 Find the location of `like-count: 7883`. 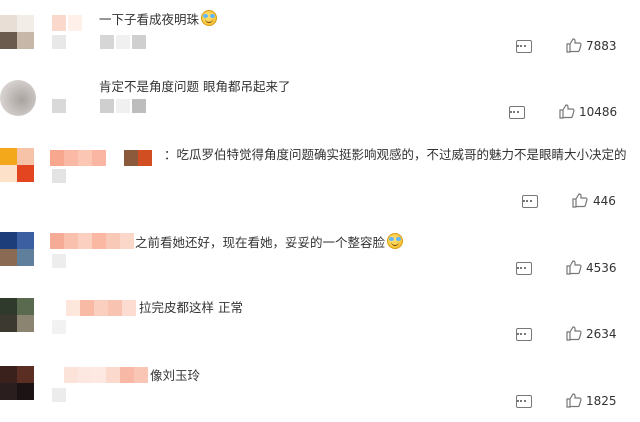

like-count: 7883 is located at coordinates (601, 46).